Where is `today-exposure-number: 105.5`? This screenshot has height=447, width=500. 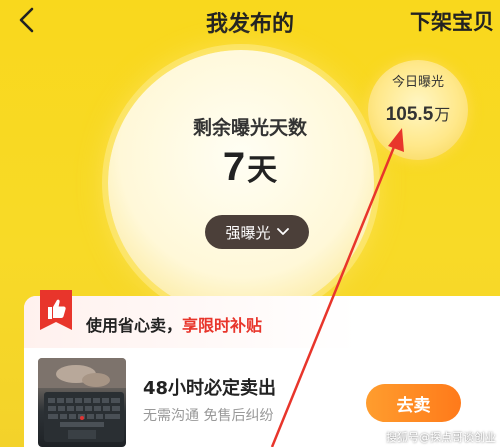
today-exposure-number: 105.5 is located at coordinates (409, 114).